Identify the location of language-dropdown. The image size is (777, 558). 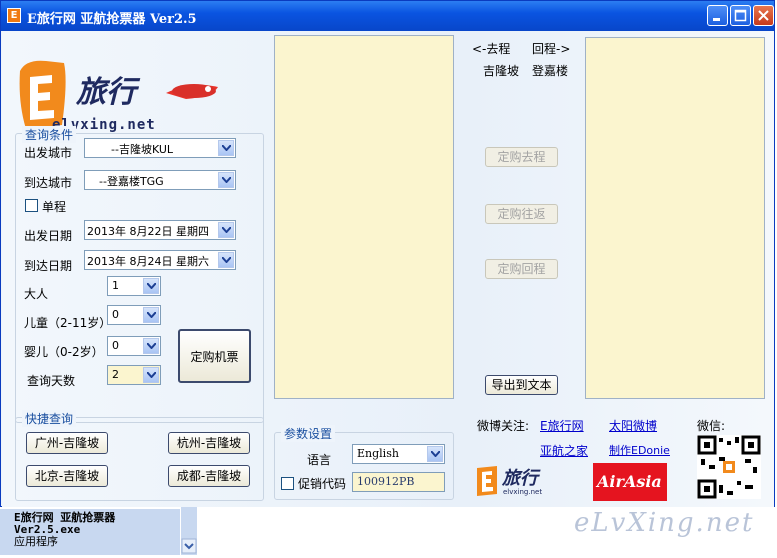
(435, 454).